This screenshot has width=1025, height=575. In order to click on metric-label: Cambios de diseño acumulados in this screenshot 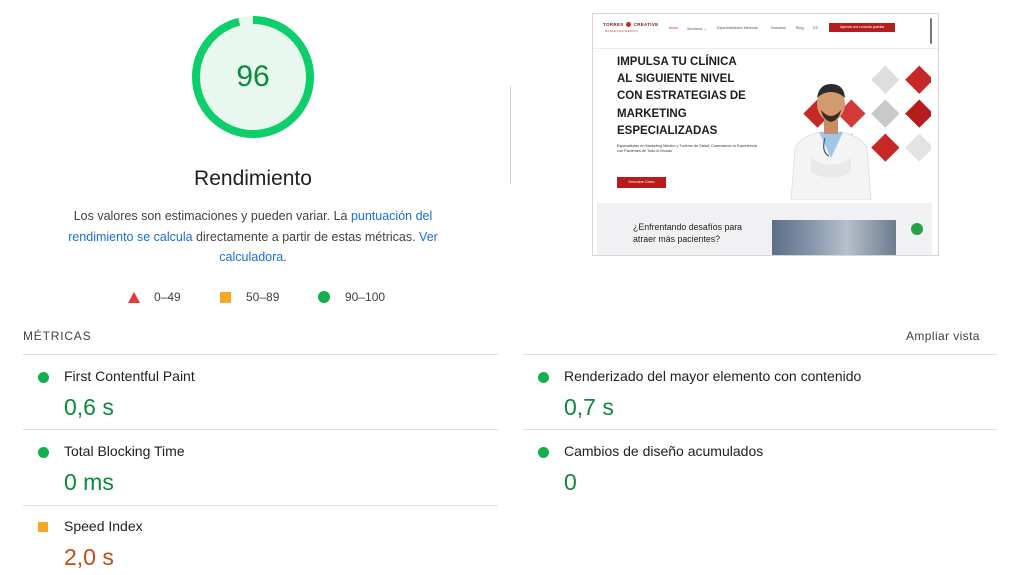, I will do `click(664, 451)`.